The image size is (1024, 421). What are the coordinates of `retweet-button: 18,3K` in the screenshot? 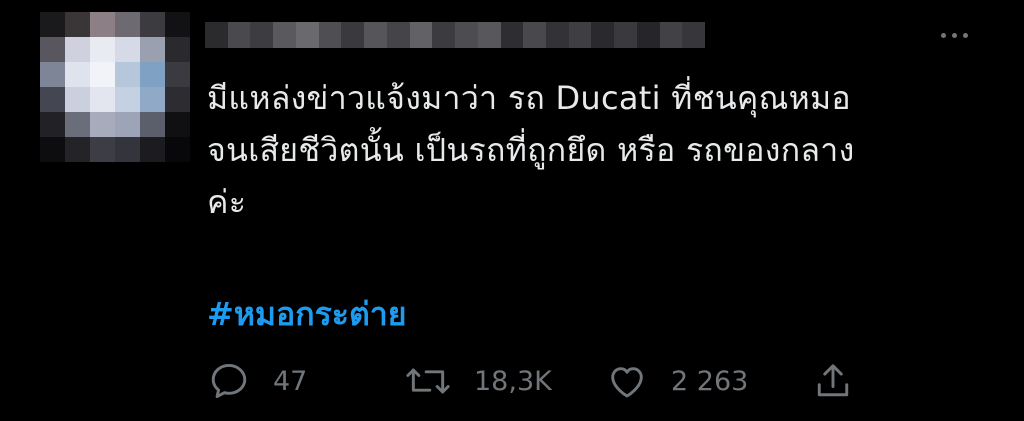 It's located at (478, 381).